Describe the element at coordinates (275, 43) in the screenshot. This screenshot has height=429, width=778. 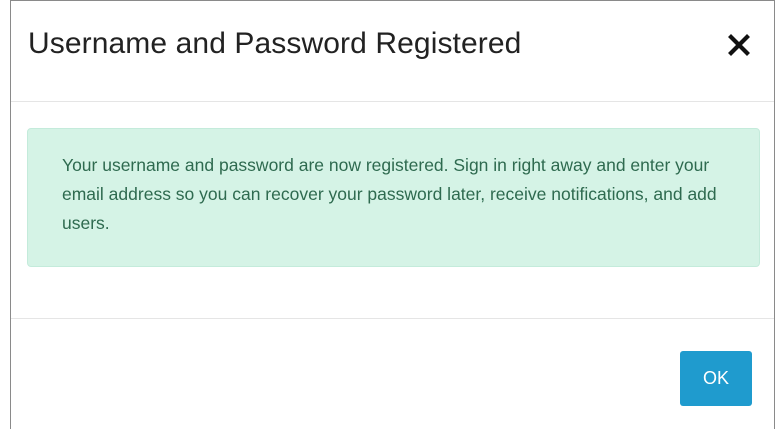
I see `dialog-title: Username and Password Registered` at that location.